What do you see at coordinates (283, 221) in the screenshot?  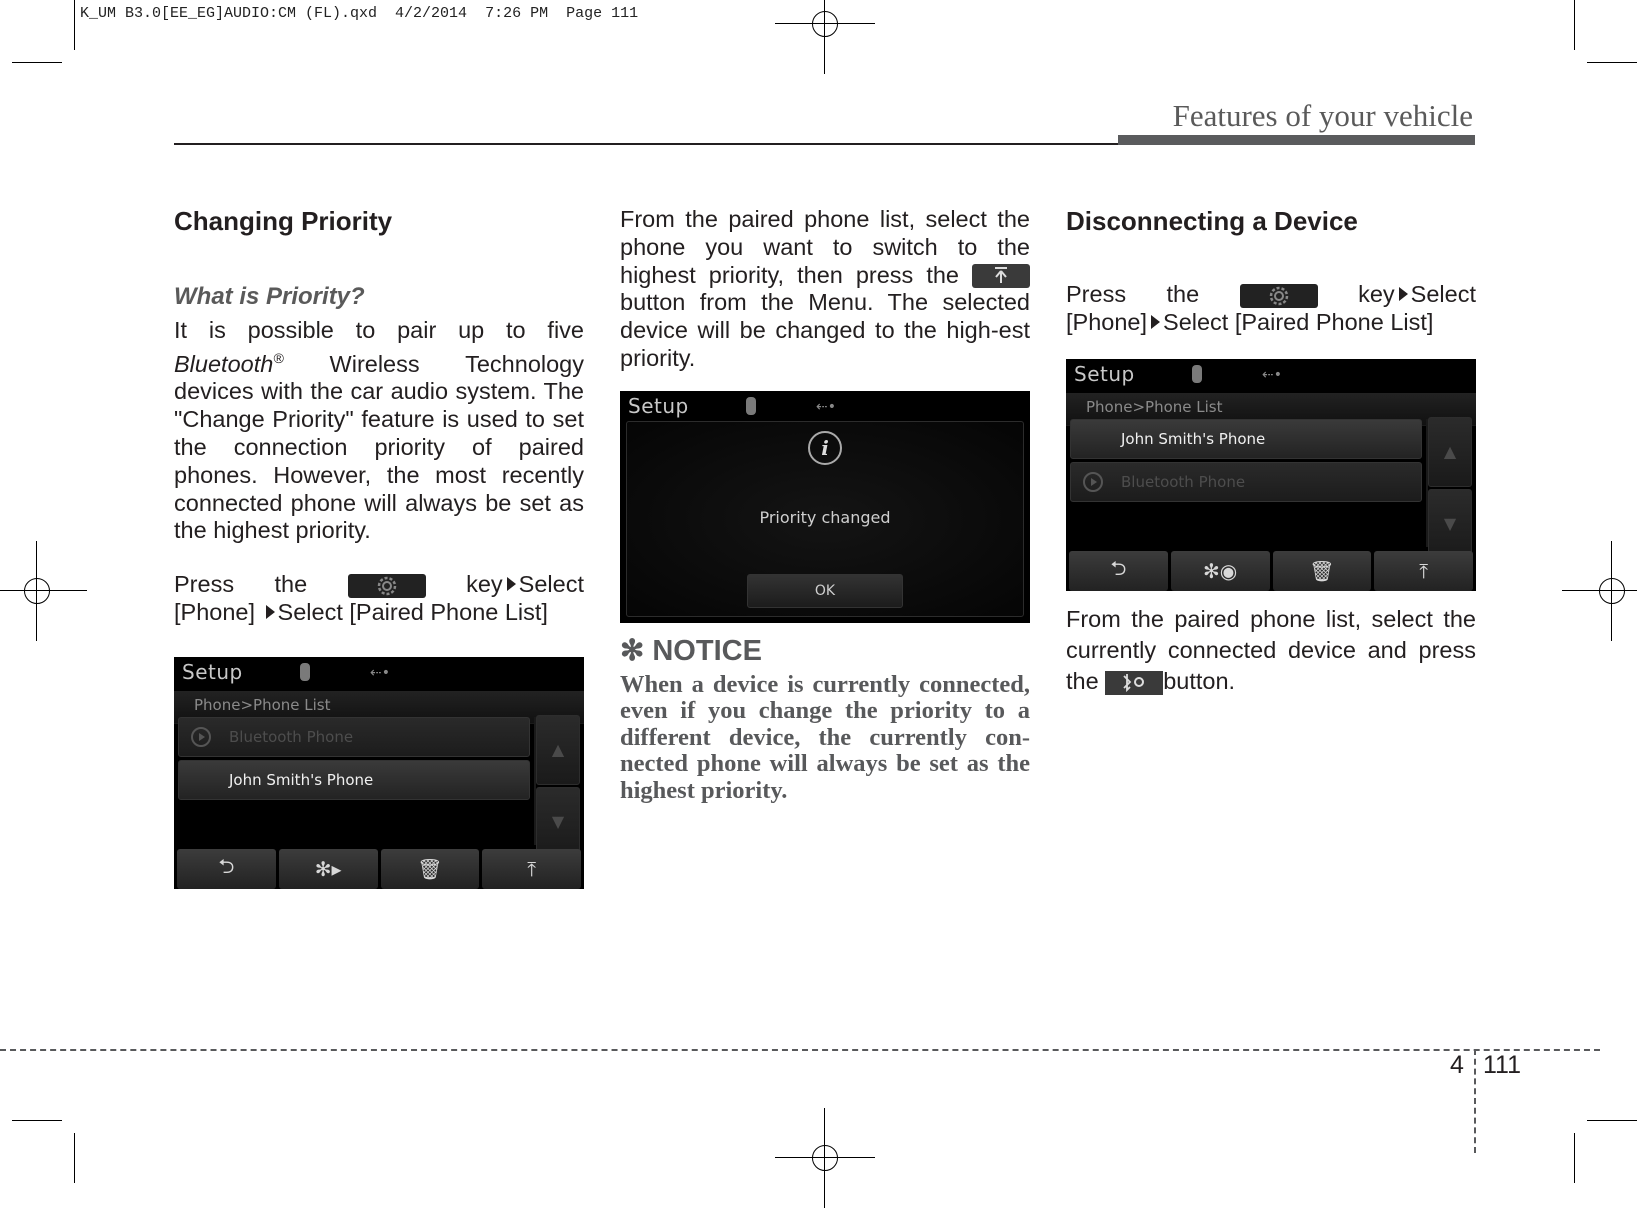 I see `heading-changing-priority: Changing Priority` at bounding box center [283, 221].